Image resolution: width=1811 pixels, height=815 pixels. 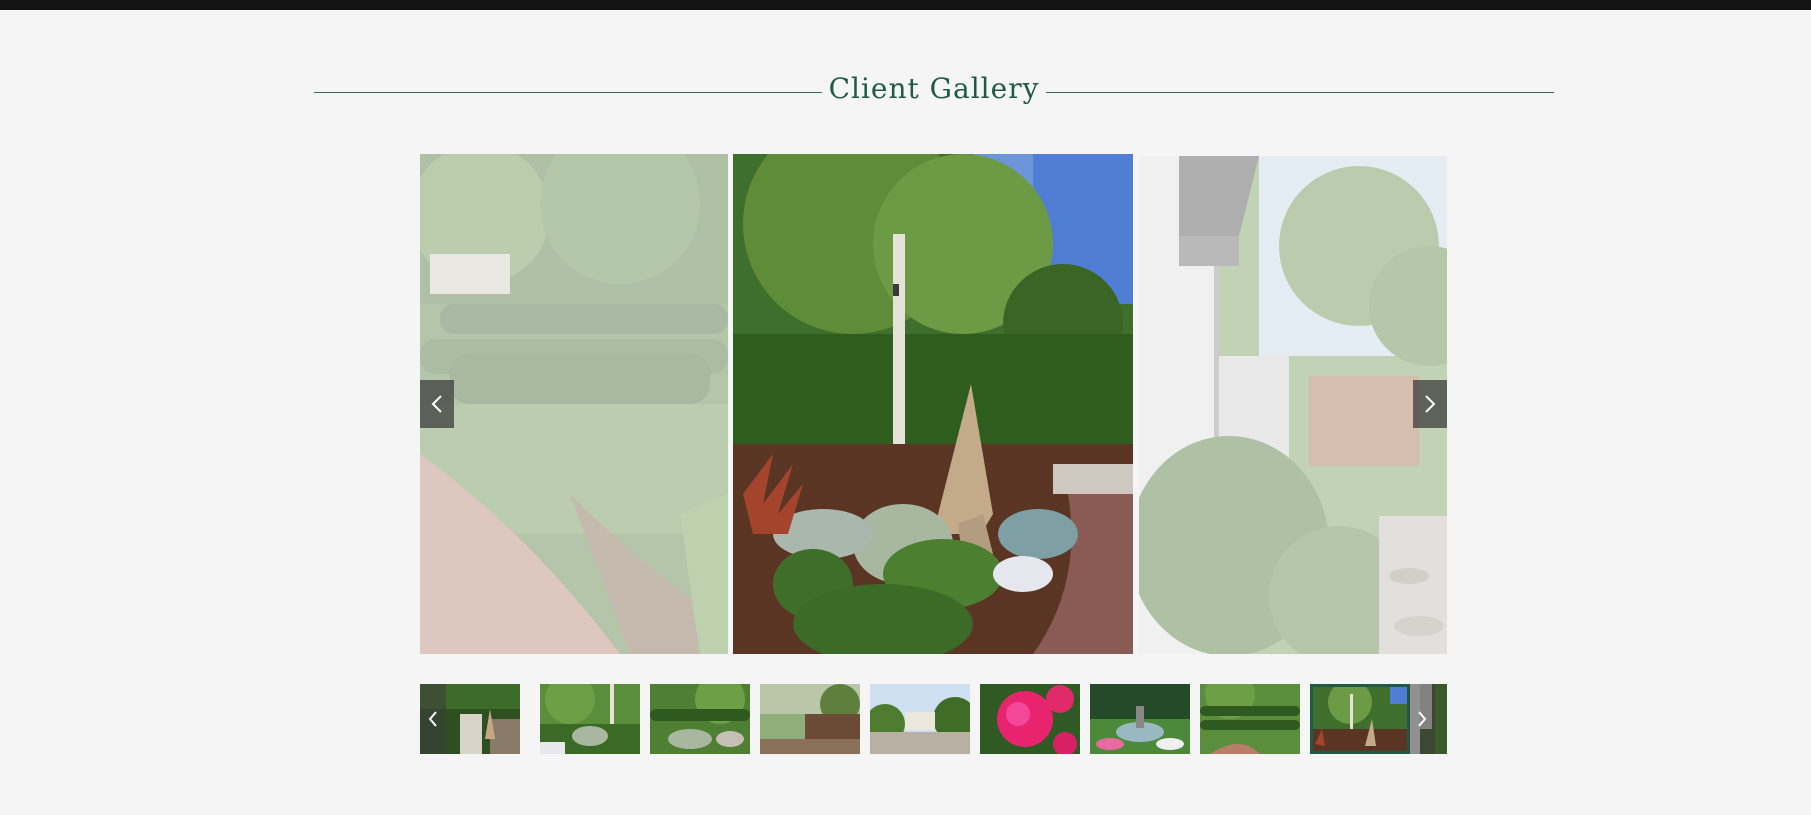 I want to click on page-title: Client Gallery, so click(x=934, y=88).